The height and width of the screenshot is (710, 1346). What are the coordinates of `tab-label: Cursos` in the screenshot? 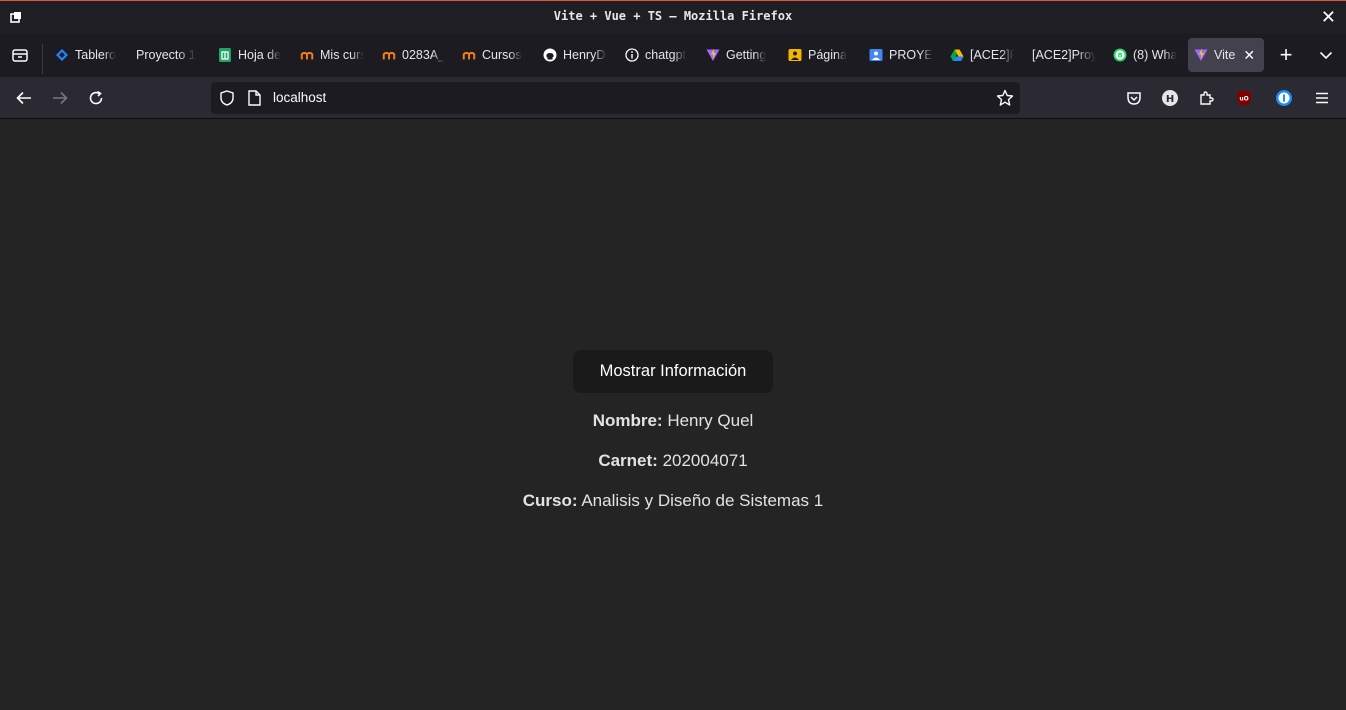 It's located at (502, 55).